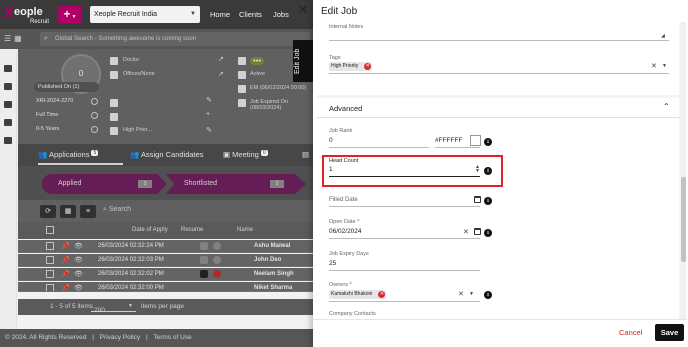 This screenshot has width=688, height=347. What do you see at coordinates (669, 332) in the screenshot?
I see `save-button: Save` at bounding box center [669, 332].